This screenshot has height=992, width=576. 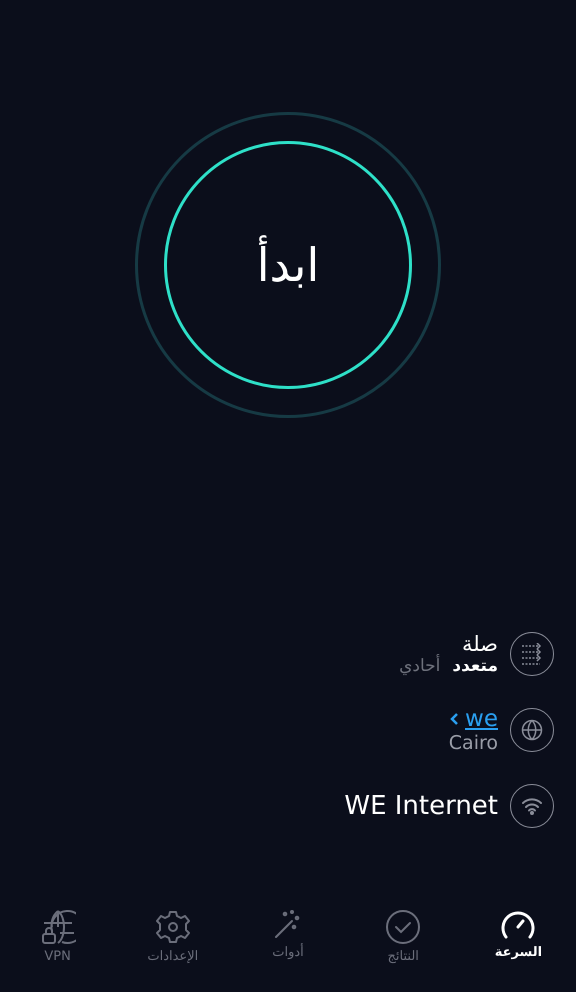 What do you see at coordinates (419, 666) in the screenshot?
I see `connection-mode-option: أحادي` at bounding box center [419, 666].